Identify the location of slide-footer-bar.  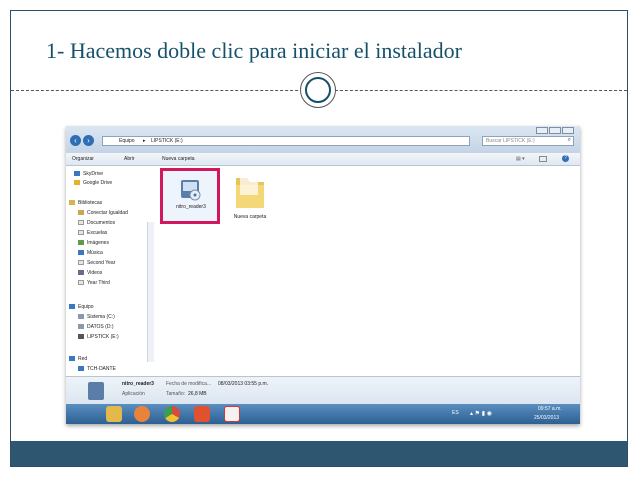
(319, 453).